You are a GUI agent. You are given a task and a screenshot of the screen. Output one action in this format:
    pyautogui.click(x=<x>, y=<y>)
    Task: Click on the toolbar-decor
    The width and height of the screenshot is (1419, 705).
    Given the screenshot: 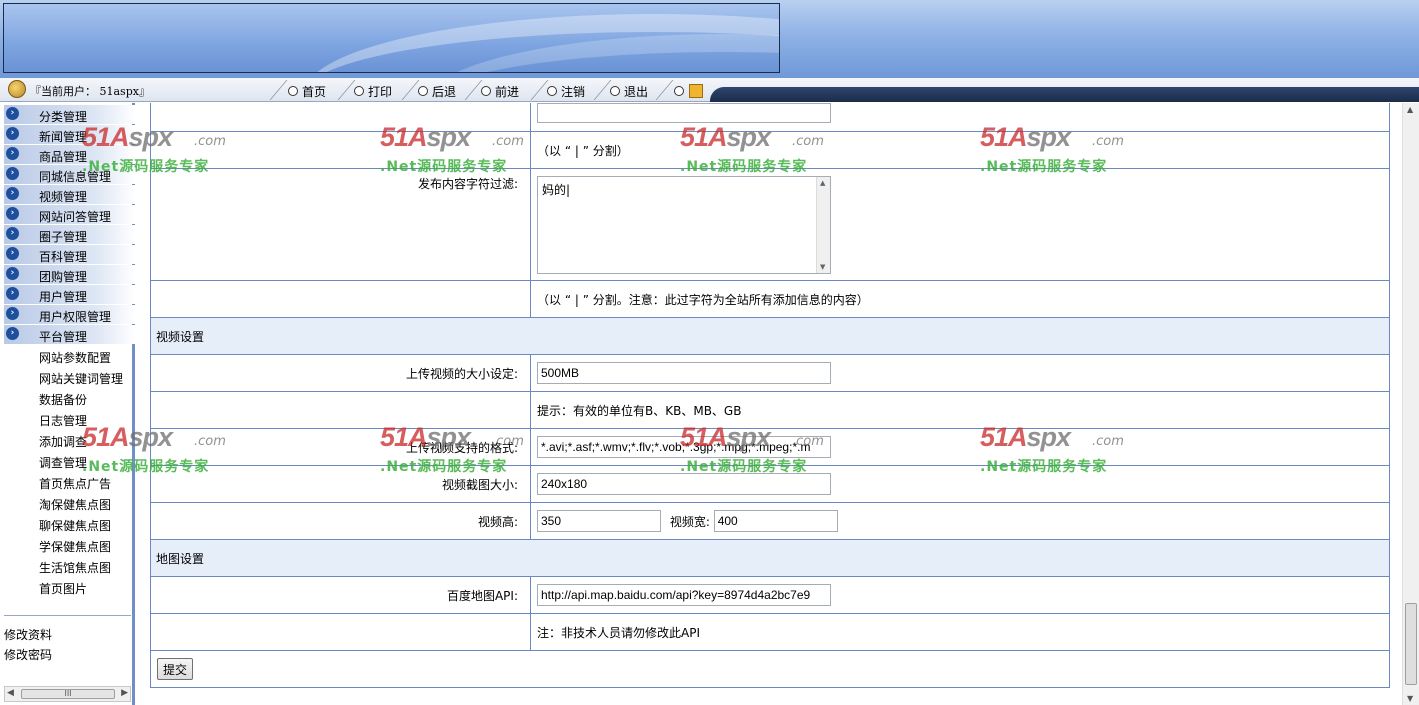 What is the action you would take?
    pyautogui.click(x=1064, y=94)
    